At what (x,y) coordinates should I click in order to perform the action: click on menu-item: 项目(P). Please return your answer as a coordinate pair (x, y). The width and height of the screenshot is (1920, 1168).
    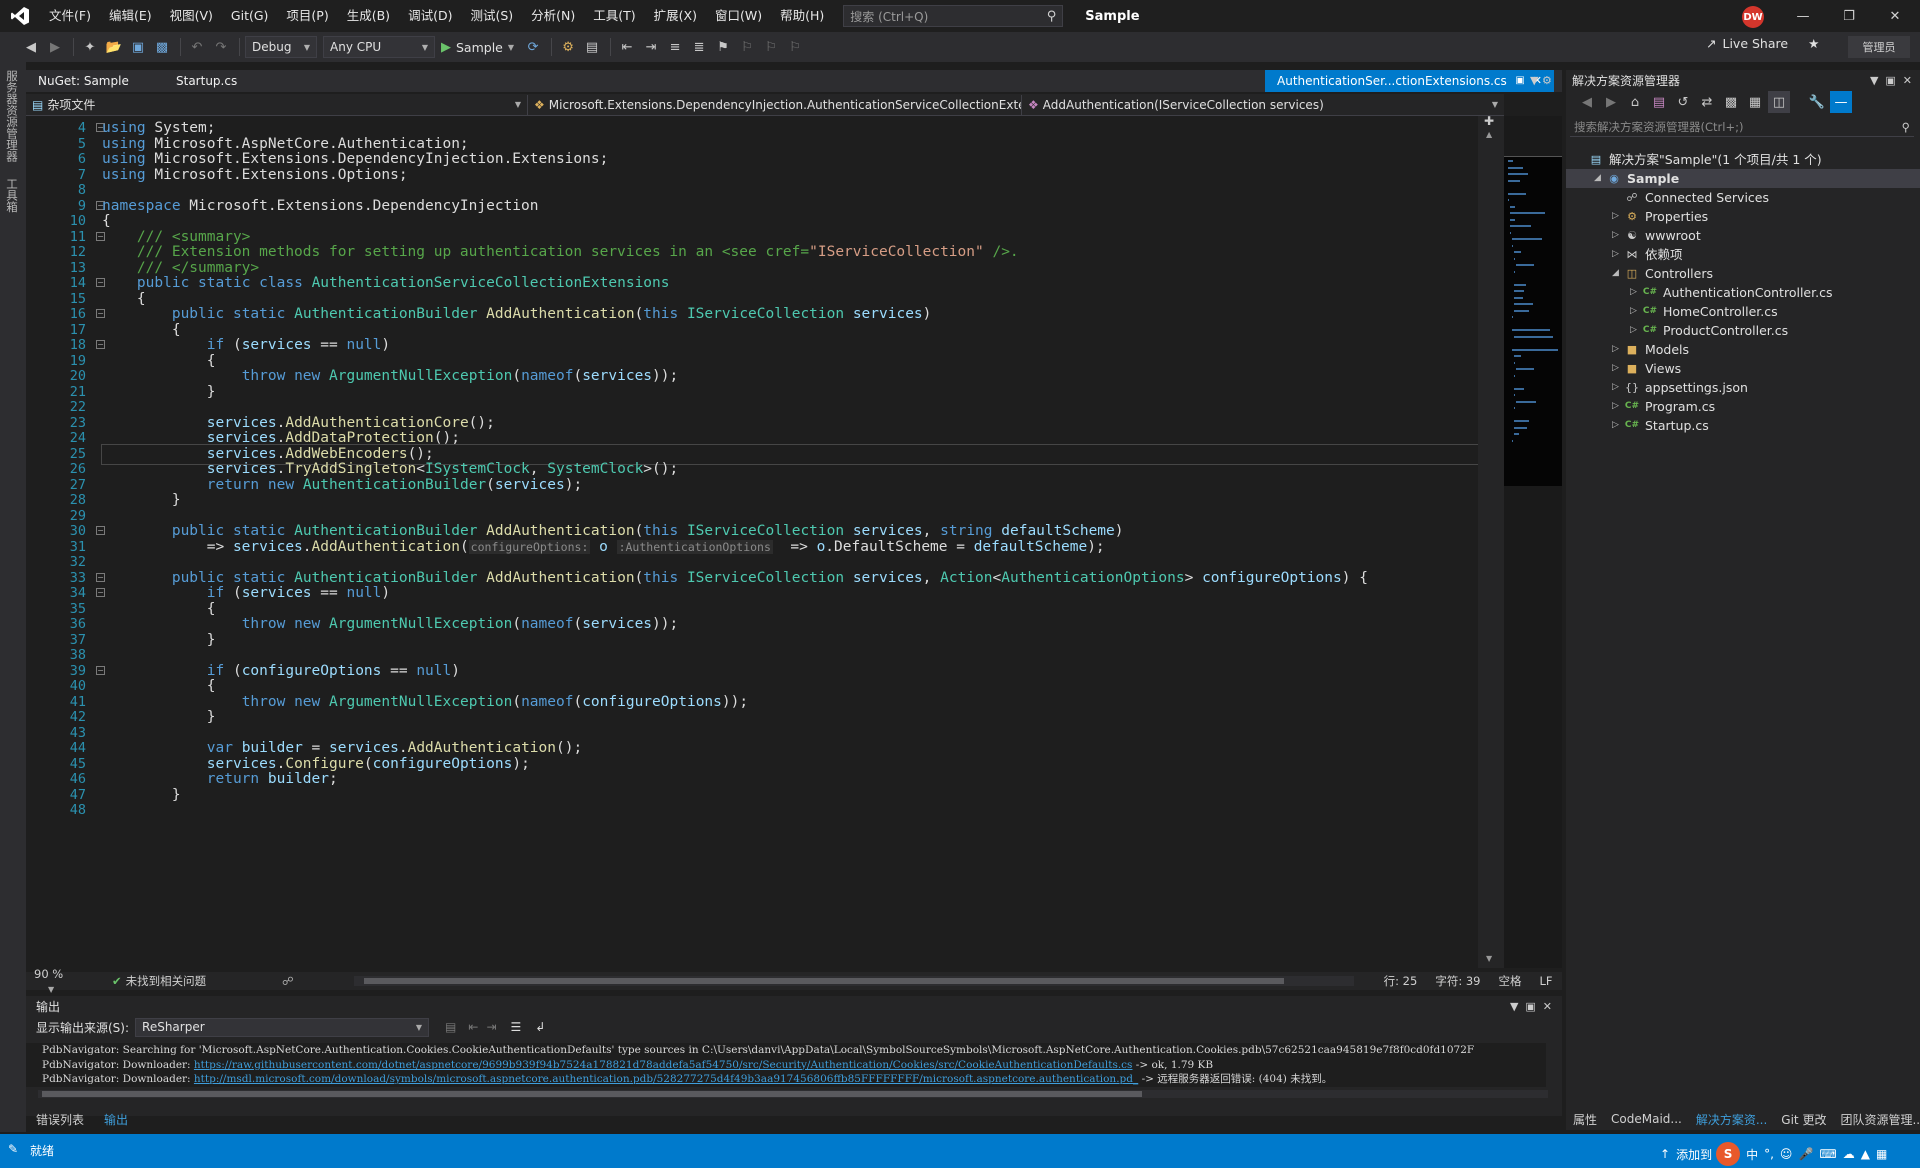
    Looking at the image, I should click on (307, 16).